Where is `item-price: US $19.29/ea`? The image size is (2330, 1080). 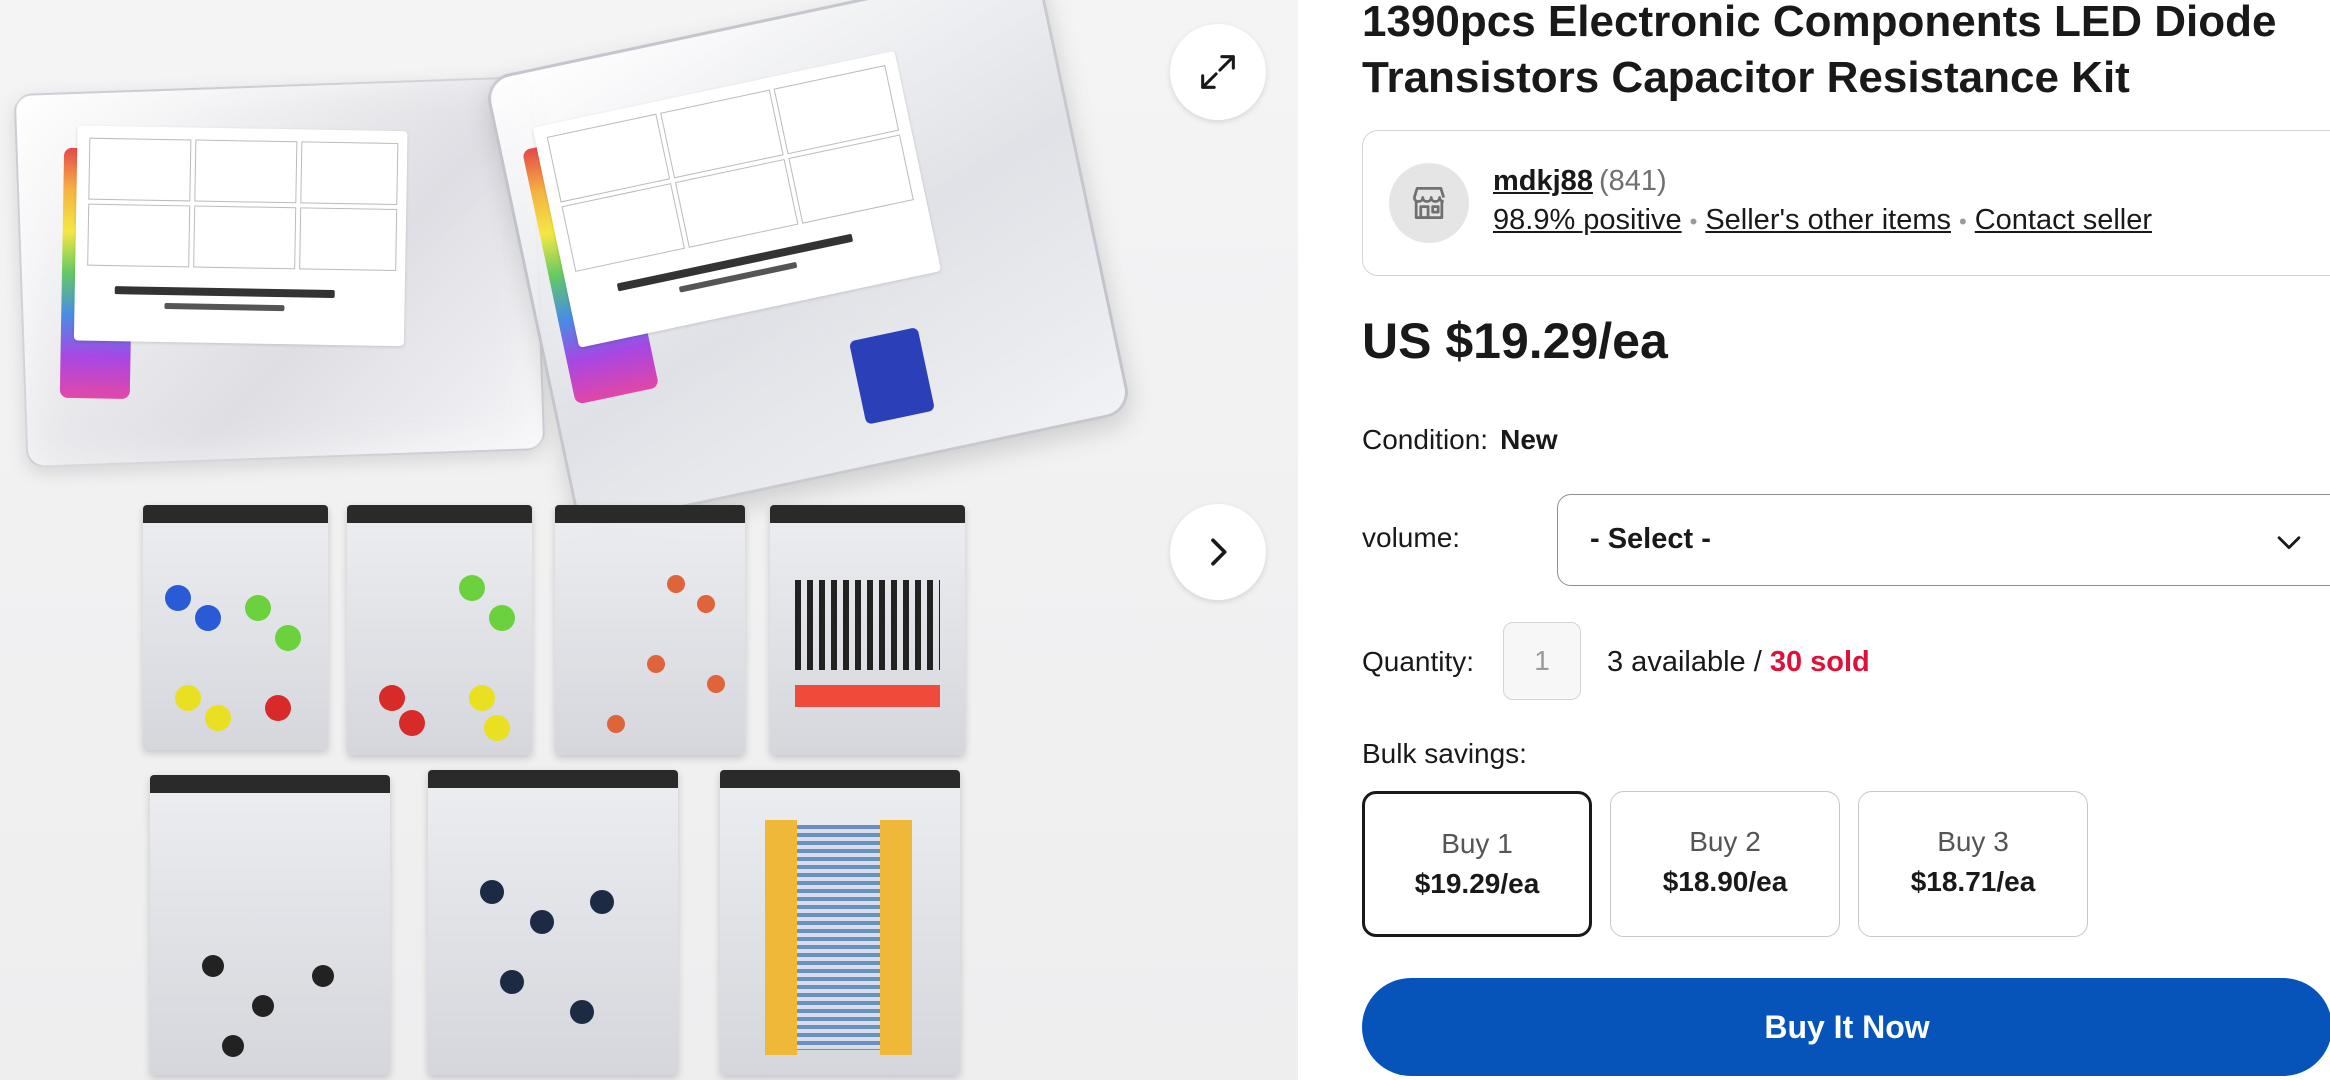 item-price: US $19.29/ea is located at coordinates (1515, 341).